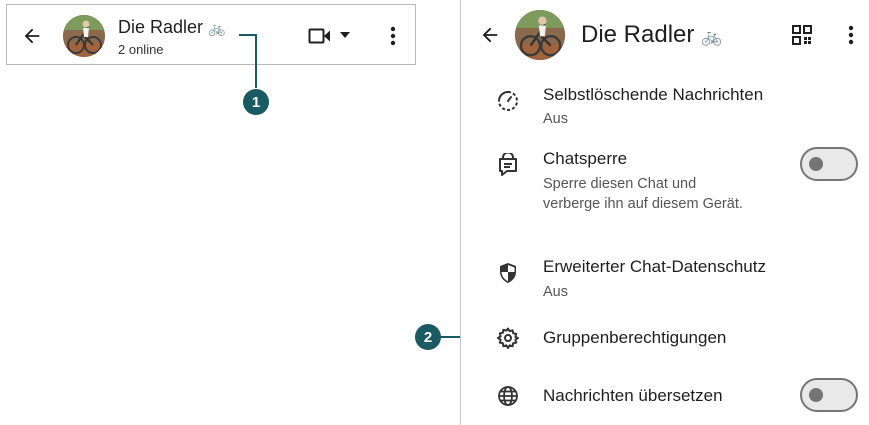 The width and height of the screenshot is (869, 425). What do you see at coordinates (585, 158) in the screenshot?
I see `setting-title: Chatsperre` at bounding box center [585, 158].